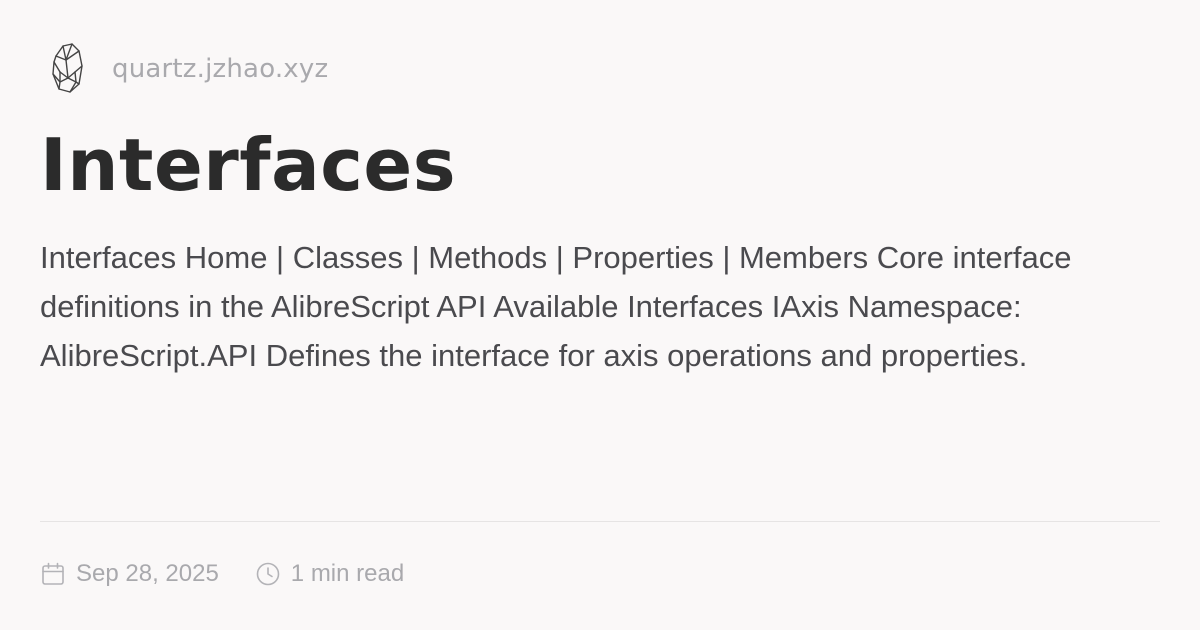  Describe the element at coordinates (53, 573) in the screenshot. I see `calendar-icon` at that location.